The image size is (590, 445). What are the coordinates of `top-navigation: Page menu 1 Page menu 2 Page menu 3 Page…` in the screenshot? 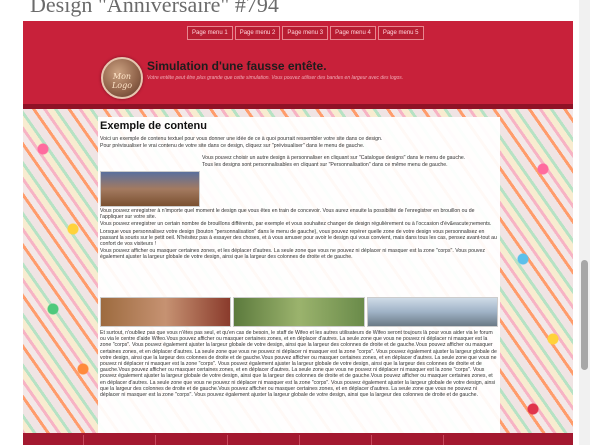 It's located at (305, 33).